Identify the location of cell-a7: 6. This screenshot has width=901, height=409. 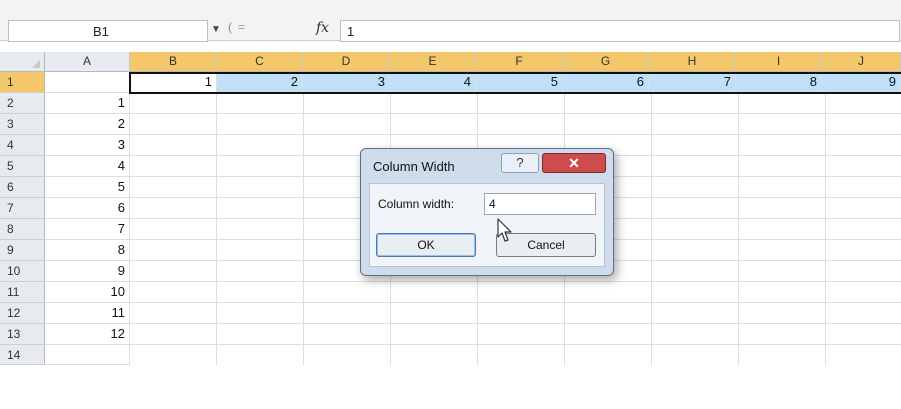
(87, 208).